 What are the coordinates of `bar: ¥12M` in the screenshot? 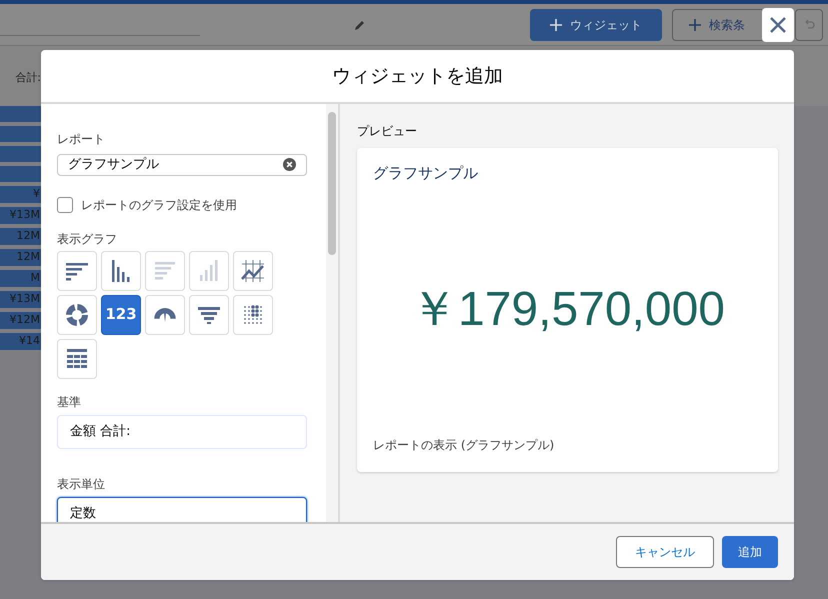 It's located at (20, 320).